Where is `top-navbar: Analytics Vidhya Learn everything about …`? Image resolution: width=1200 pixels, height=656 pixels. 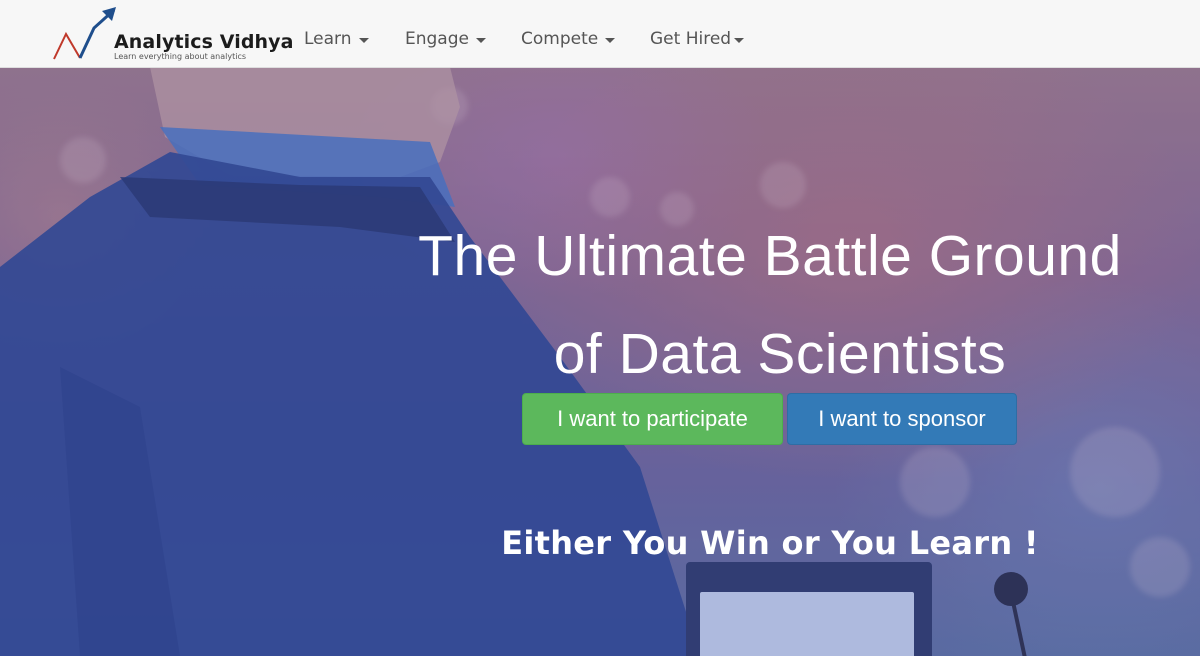 top-navbar: Analytics Vidhya Learn everything about … is located at coordinates (600, 34).